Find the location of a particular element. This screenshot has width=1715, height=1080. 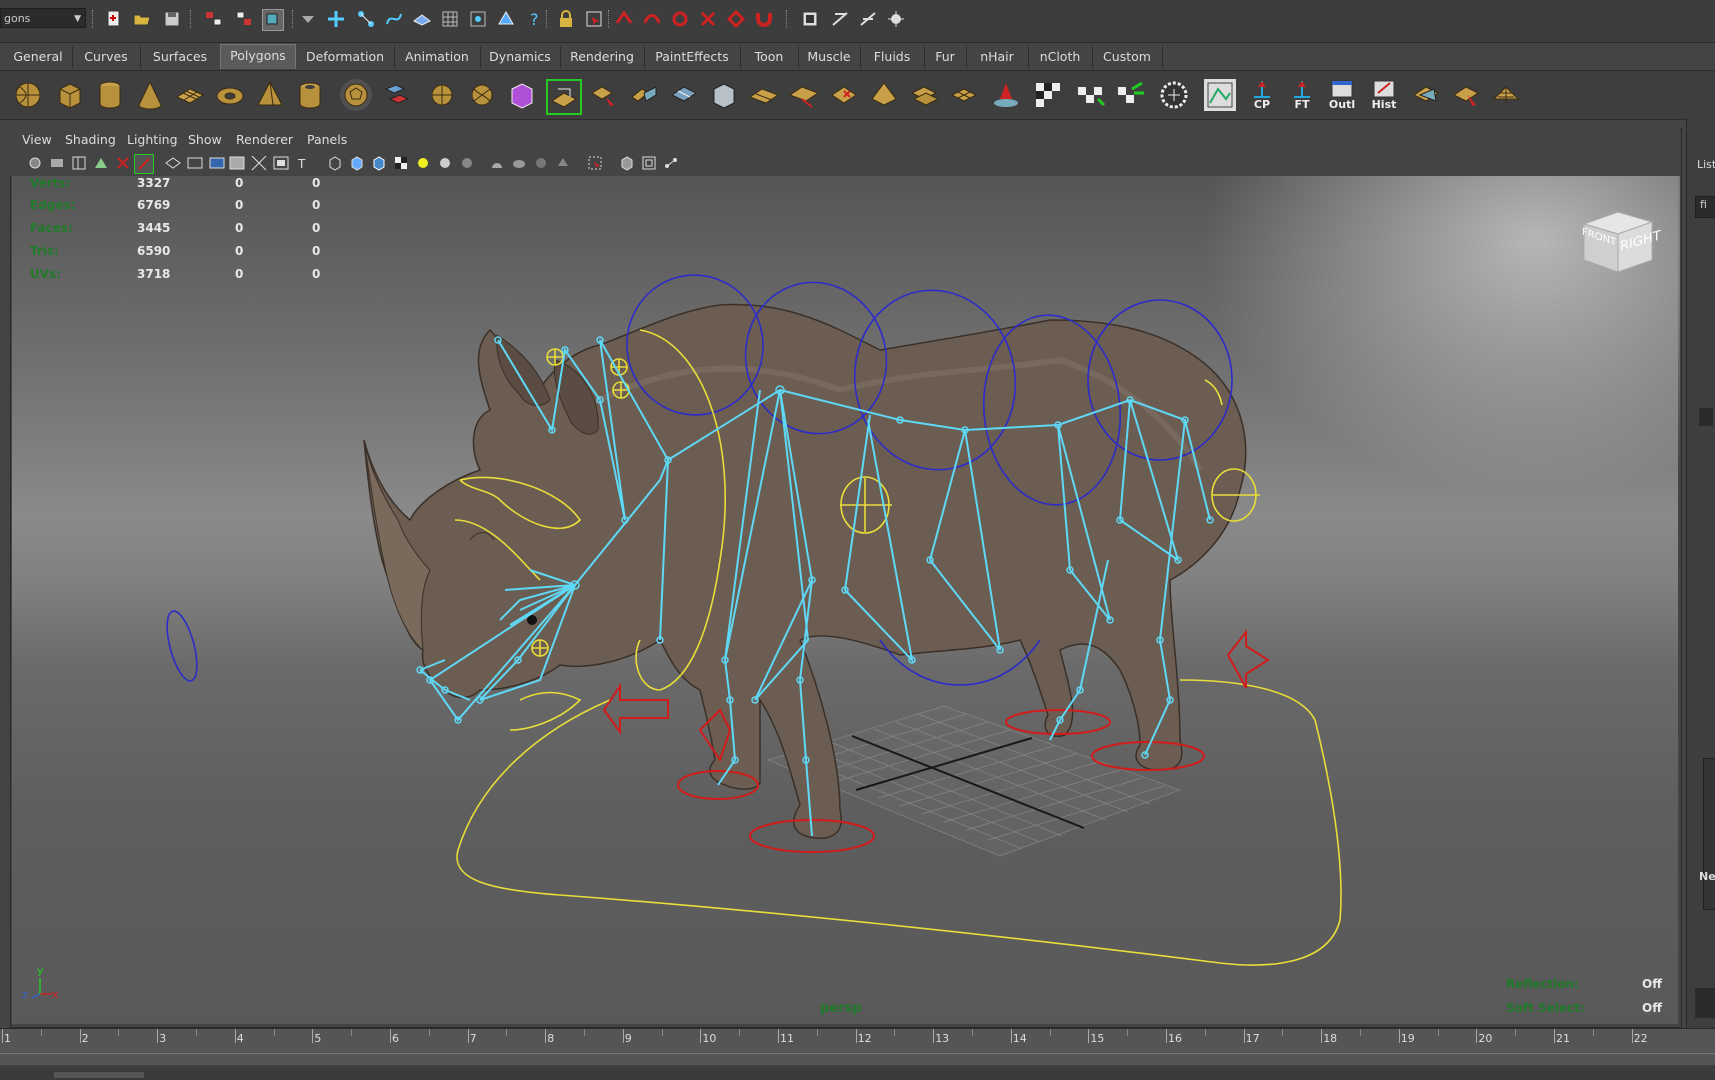

time-tick-label: 6 is located at coordinates (395, 1038).